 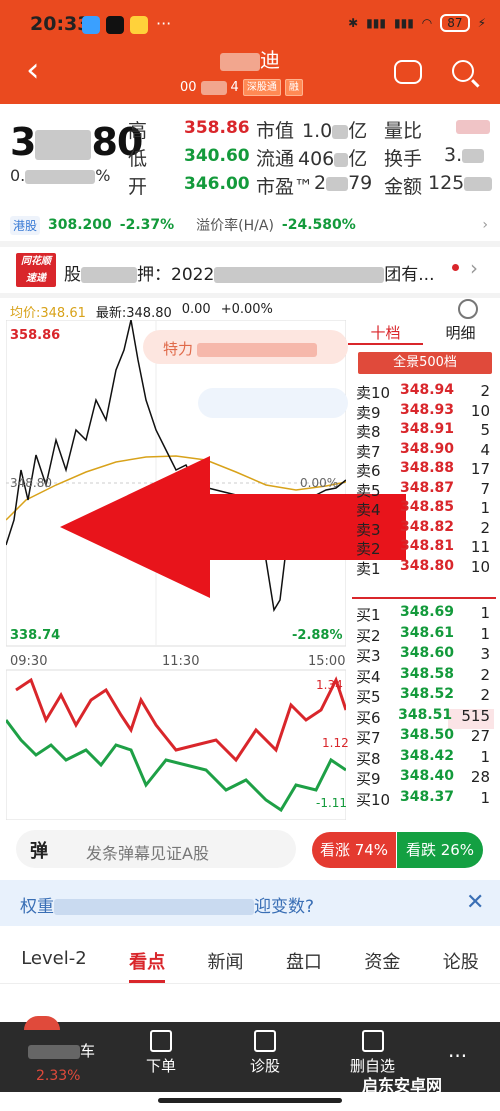 What do you see at coordinates (368, 510) in the screenshot?
I see `ask-level-label: 卖4` at bounding box center [368, 510].